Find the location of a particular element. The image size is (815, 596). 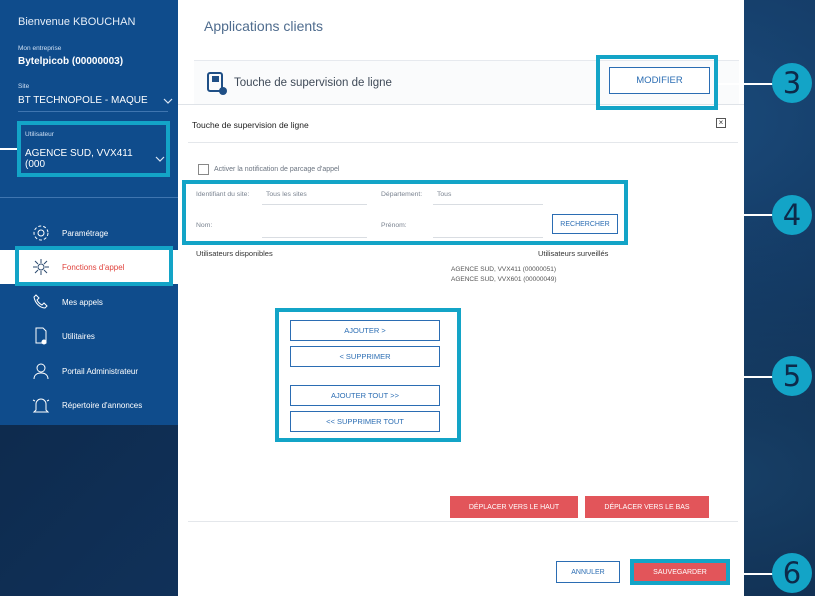

callout-5: 5 is located at coordinates (792, 376).